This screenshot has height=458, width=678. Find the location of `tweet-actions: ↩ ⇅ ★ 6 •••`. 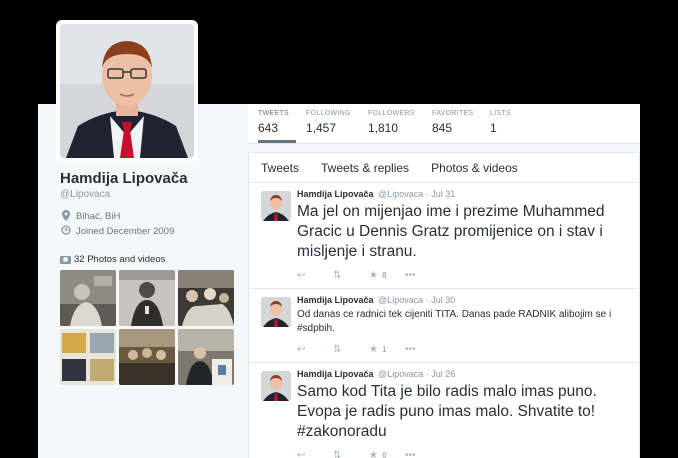

tweet-actions: ↩ ⇅ ★ 6 ••• is located at coordinates (463, 453).